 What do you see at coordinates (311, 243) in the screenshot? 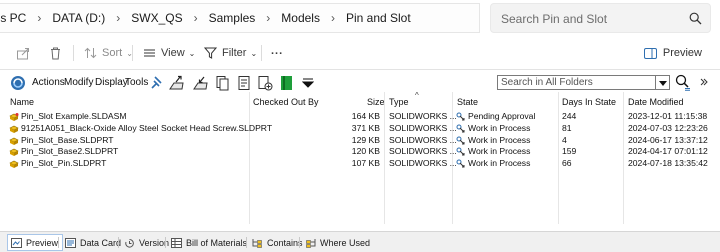
I see `where-used-icon` at bounding box center [311, 243].